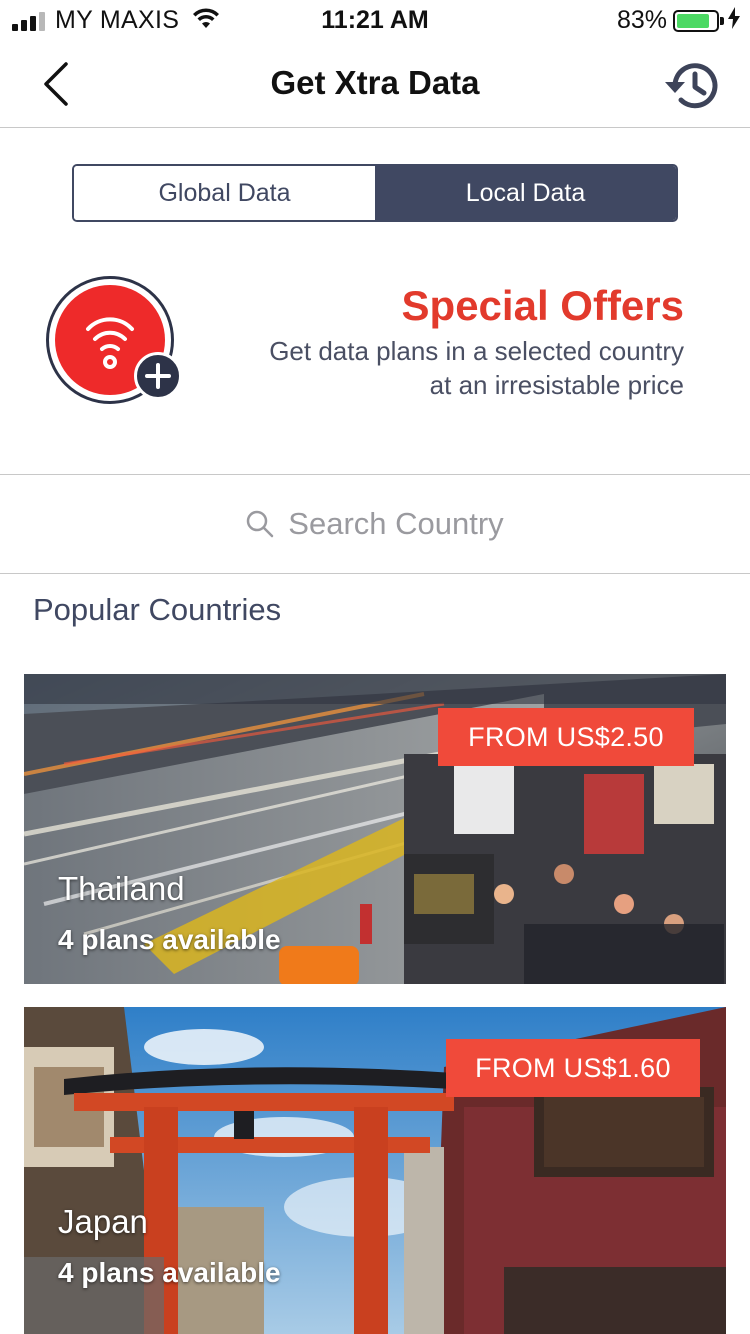  I want to click on charging-bolt-icon, so click(734, 20).